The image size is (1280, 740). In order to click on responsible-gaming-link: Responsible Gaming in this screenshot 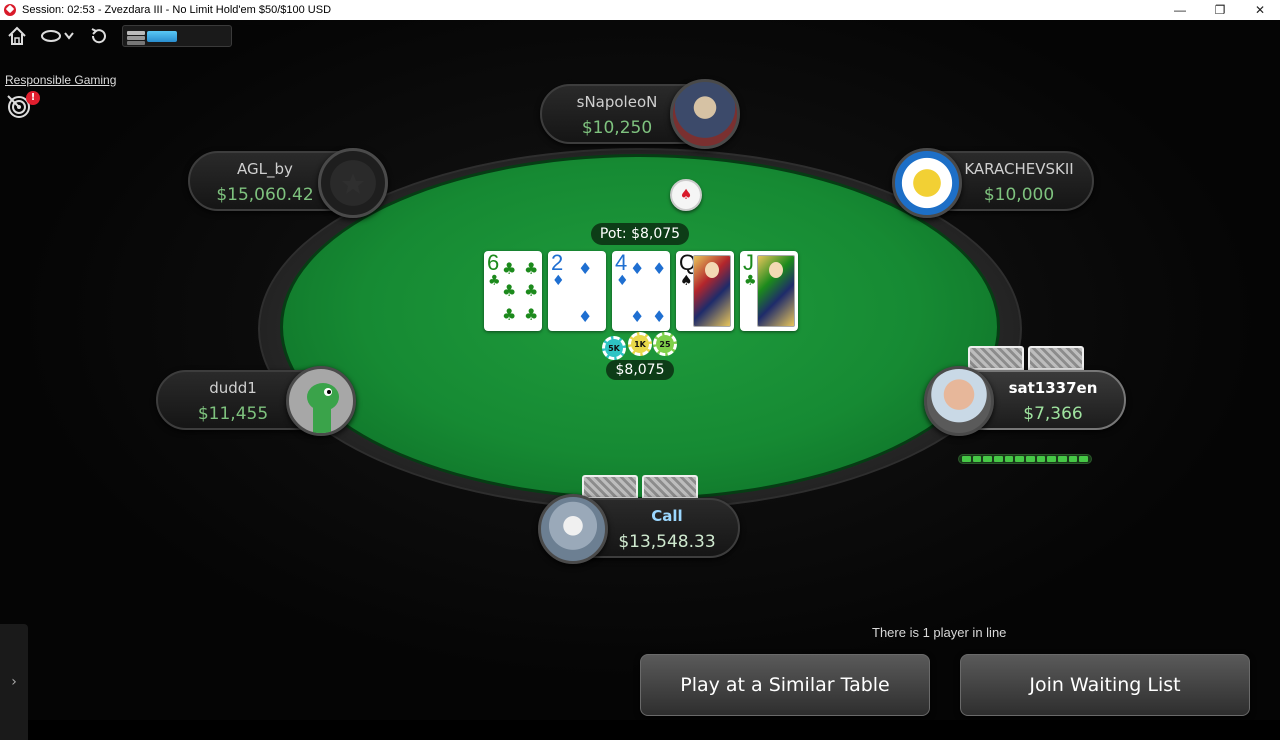, I will do `click(60, 80)`.